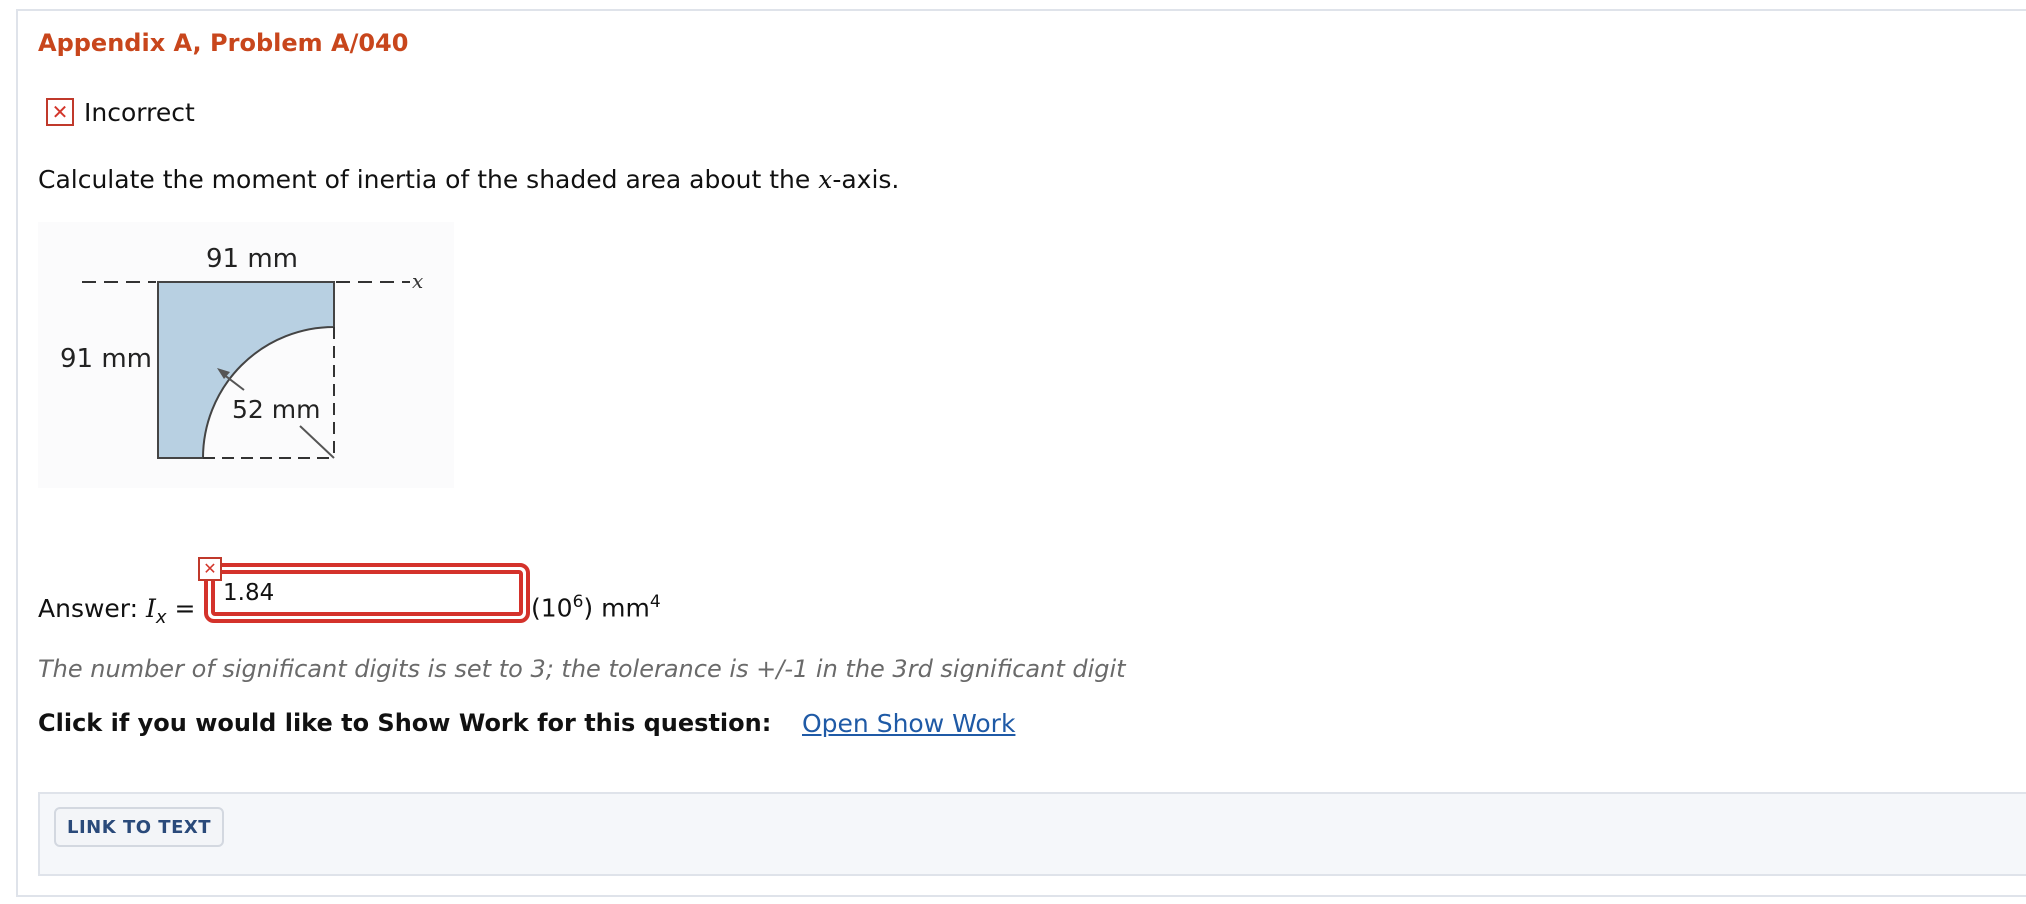 This screenshot has width=2026, height=904. Describe the element at coordinates (908, 723) in the screenshot. I see `open-show-work-link: Open Show Work` at that location.